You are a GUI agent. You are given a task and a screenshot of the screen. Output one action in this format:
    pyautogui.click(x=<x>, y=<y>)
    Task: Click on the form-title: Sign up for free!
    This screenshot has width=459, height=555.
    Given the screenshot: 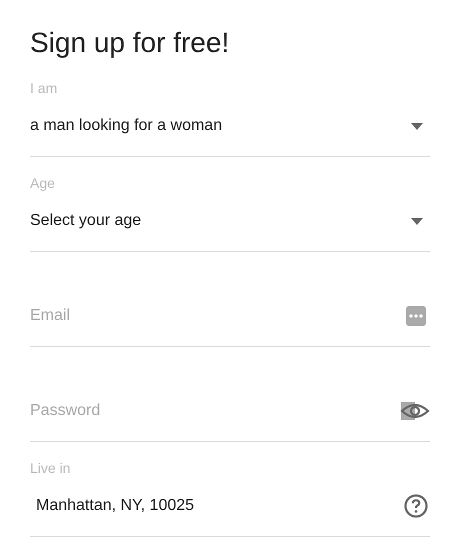 What is the action you would take?
    pyautogui.click(x=130, y=43)
    